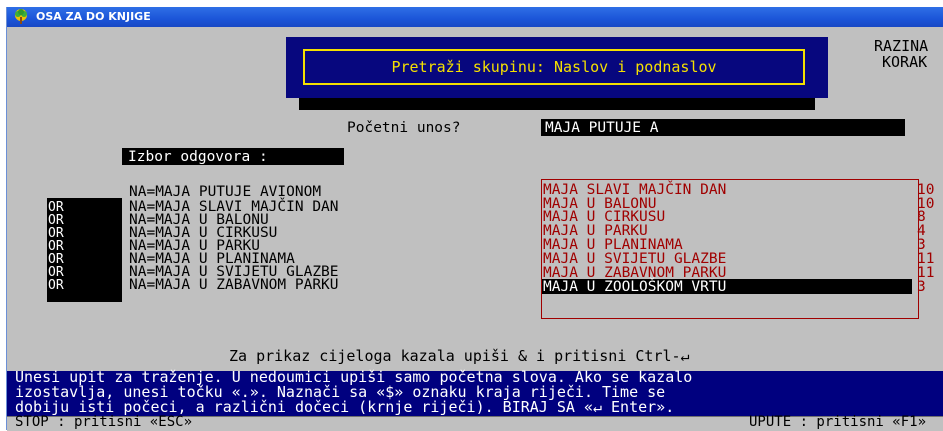  I want to click on stop-hint: STOP : pritisni «ESC», so click(103, 422).